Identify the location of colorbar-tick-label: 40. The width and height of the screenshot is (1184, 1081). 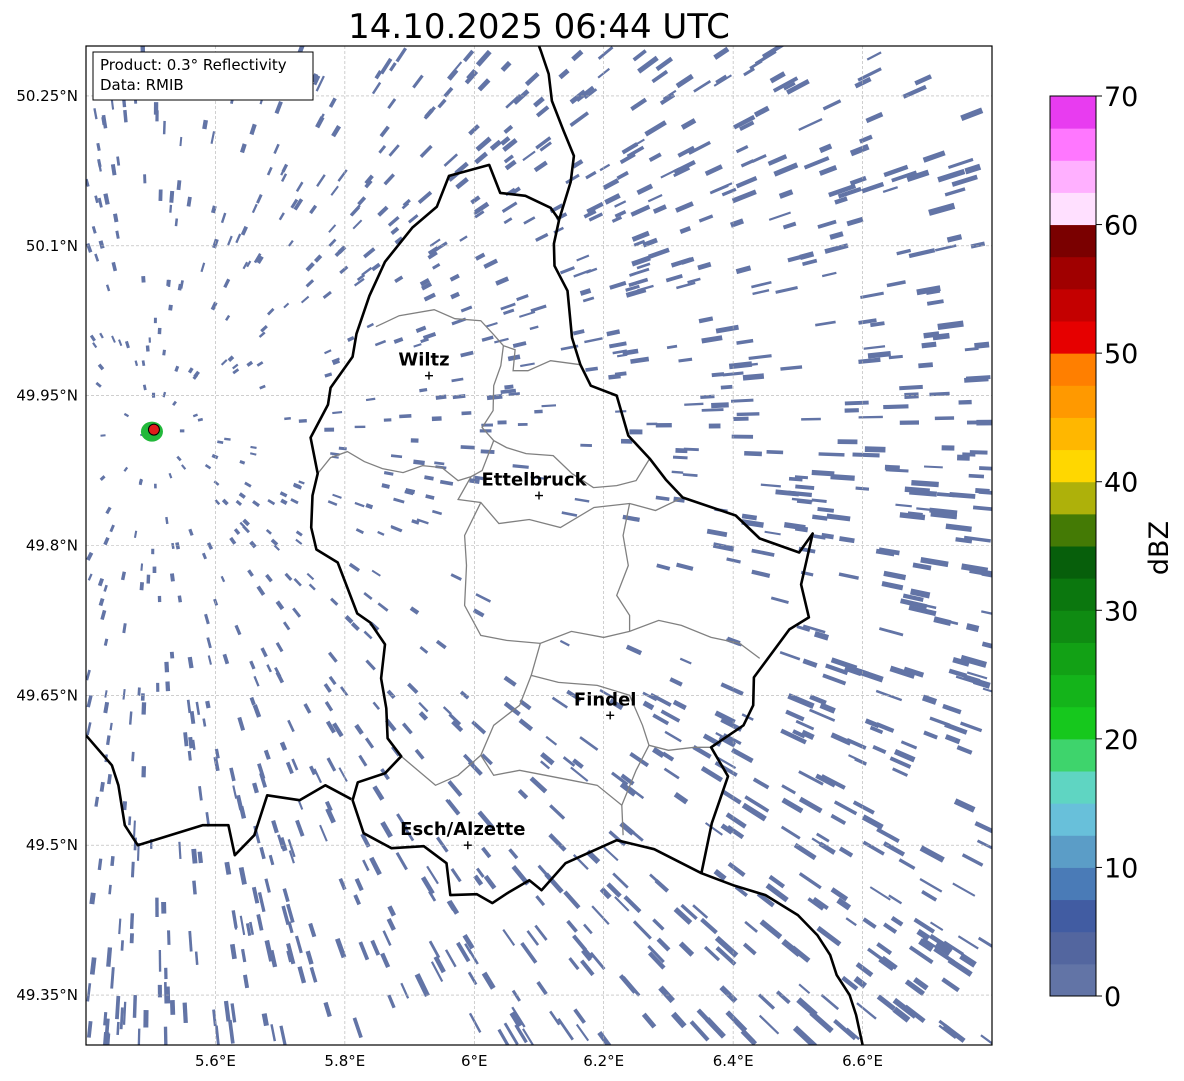
(1121, 483).